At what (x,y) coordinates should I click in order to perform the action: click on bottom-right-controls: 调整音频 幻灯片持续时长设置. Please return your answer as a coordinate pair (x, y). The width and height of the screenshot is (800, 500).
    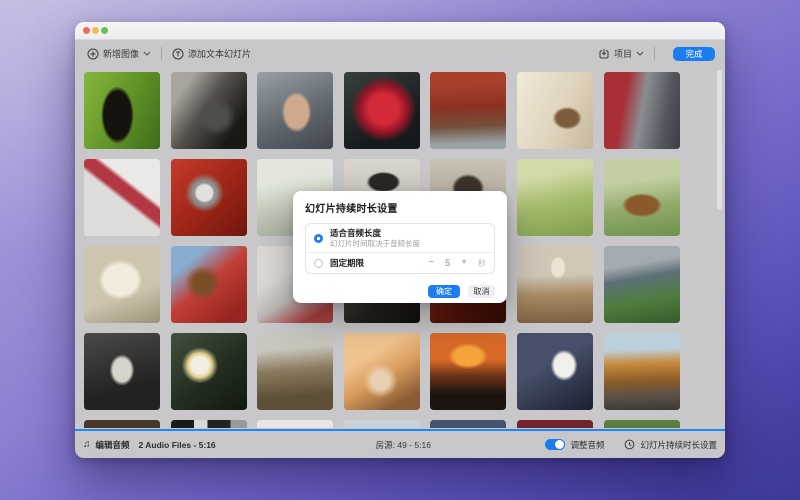
    Looking at the image, I should click on (631, 445).